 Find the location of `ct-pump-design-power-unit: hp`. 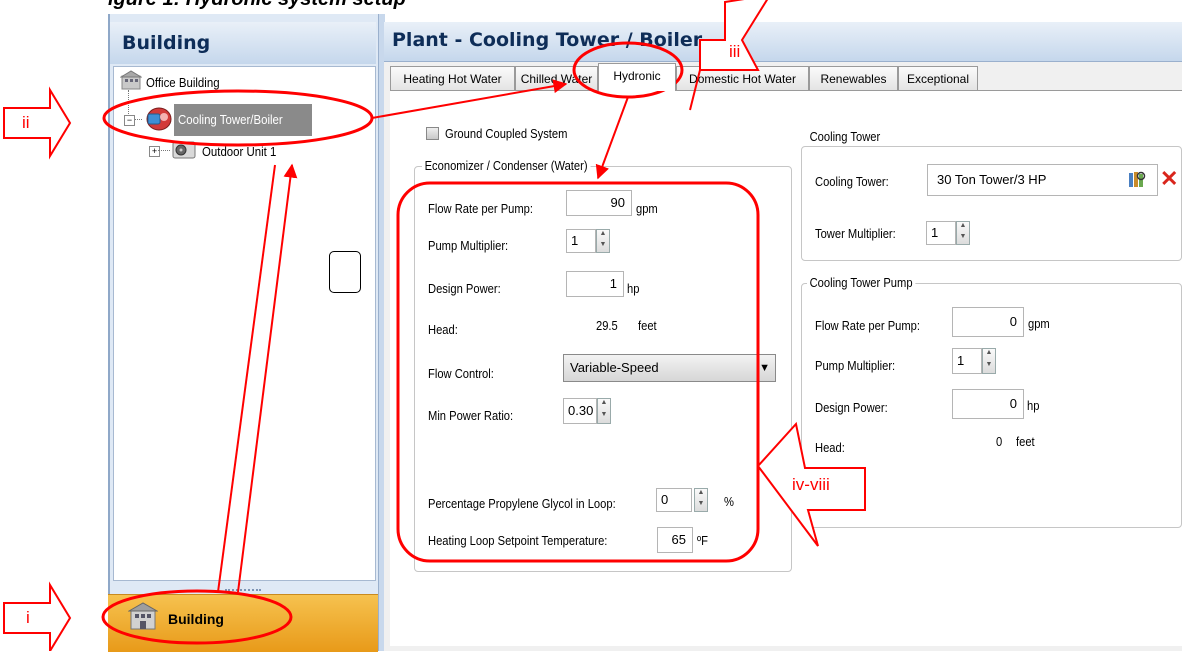

ct-pump-design-power-unit: hp is located at coordinates (1033, 405).